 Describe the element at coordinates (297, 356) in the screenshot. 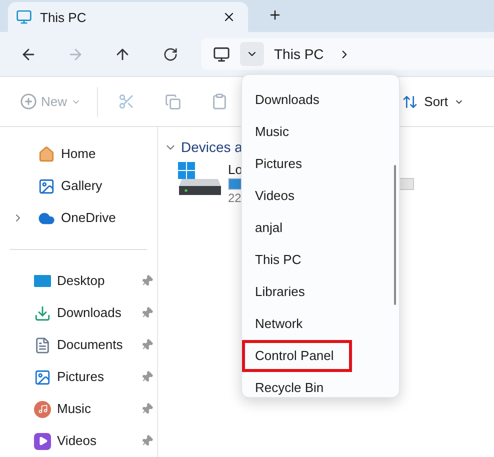

I see `dropdown-item: Control Panel` at that location.